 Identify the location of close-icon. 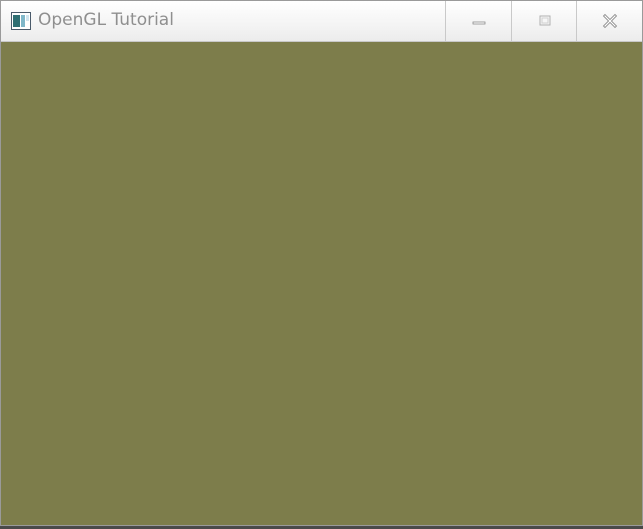
(610, 21).